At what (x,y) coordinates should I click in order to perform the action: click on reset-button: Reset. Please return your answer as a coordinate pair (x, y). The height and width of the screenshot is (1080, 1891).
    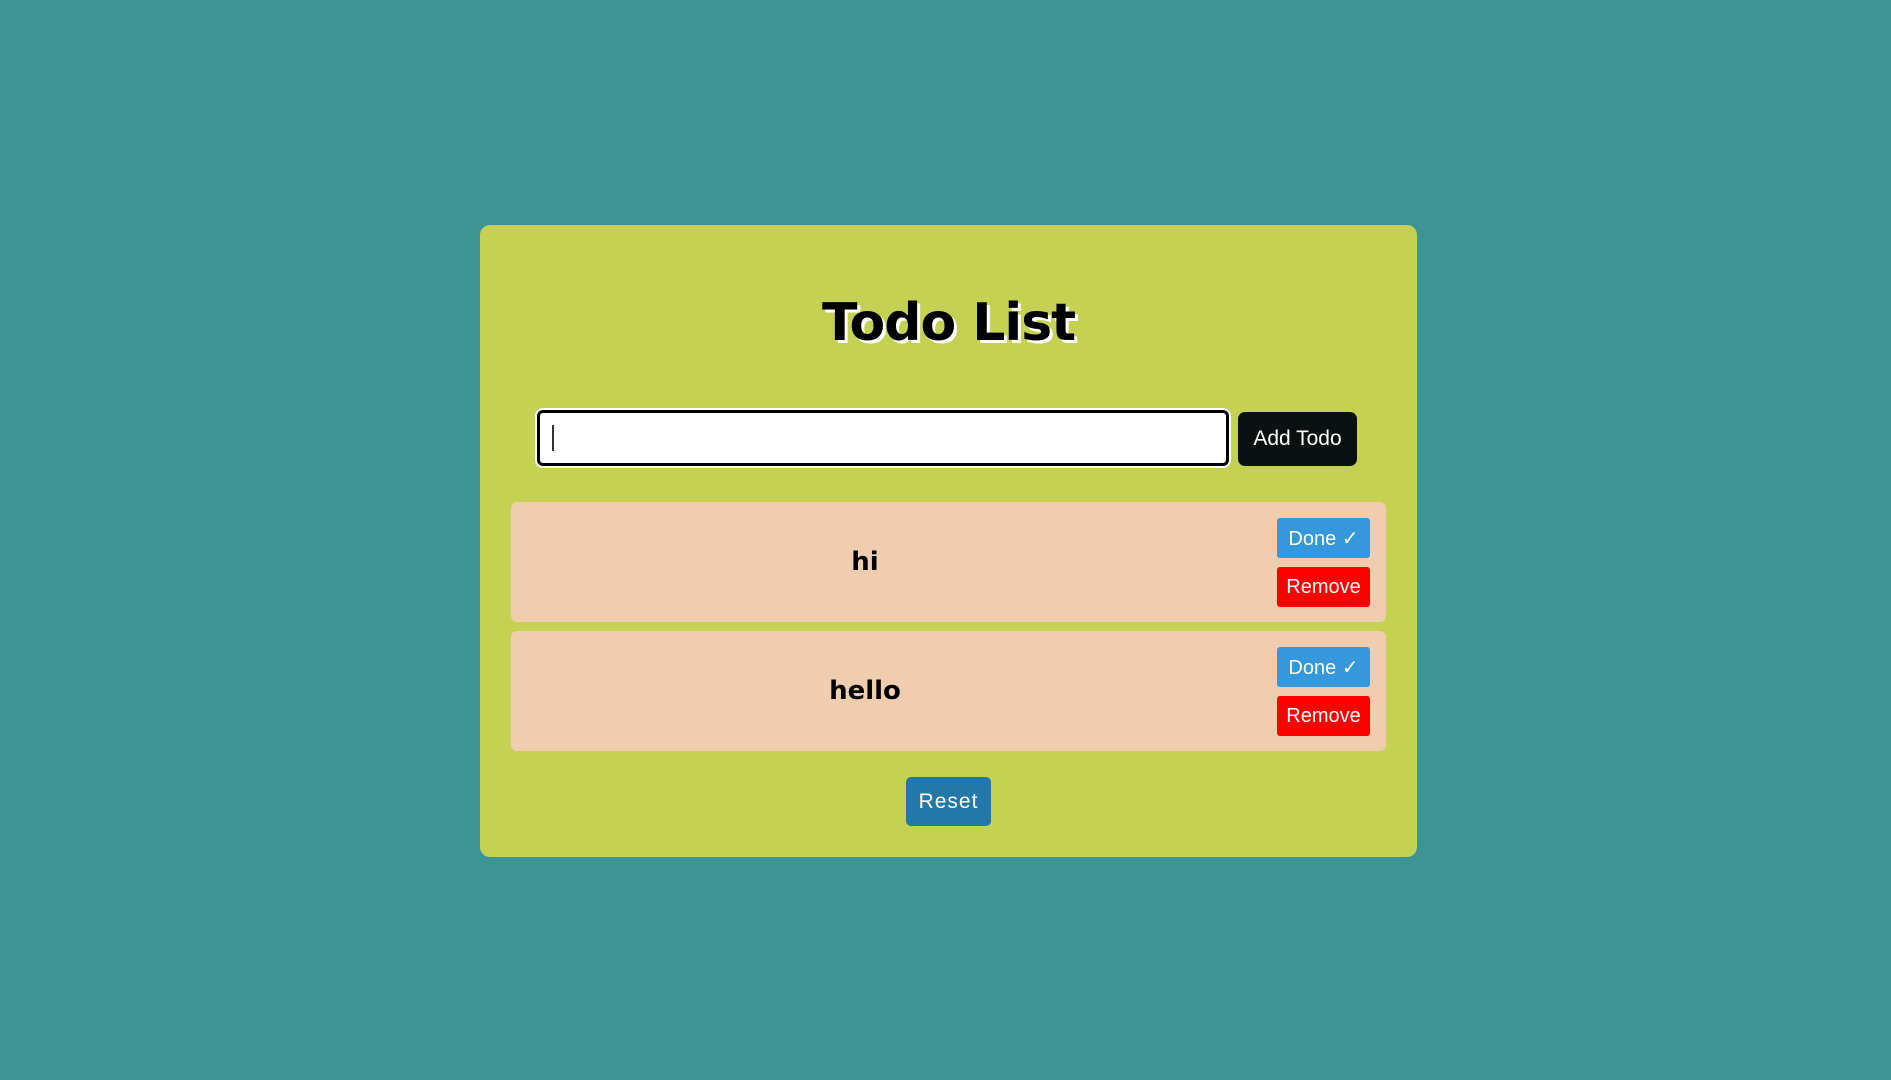
    Looking at the image, I should click on (948, 801).